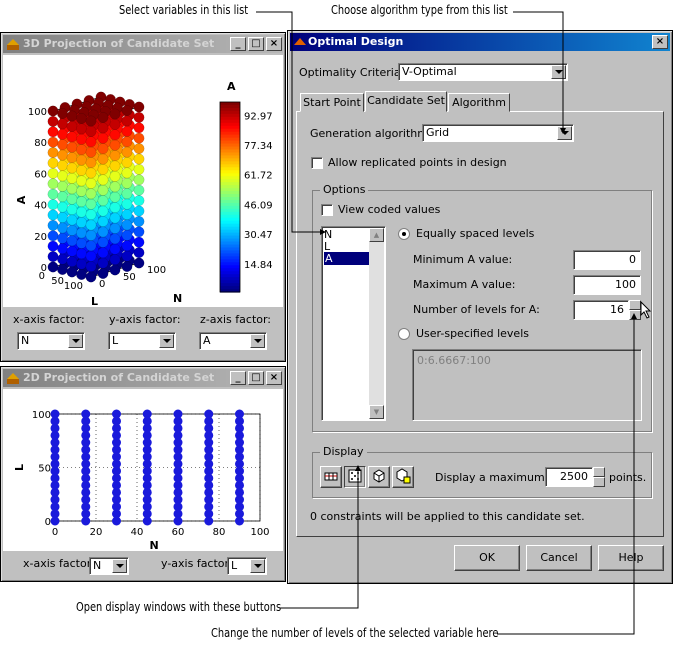 This screenshot has width=673, height=662. Describe the element at coordinates (376, 235) in the screenshot. I see `scroll-up-icon: ▲` at that location.